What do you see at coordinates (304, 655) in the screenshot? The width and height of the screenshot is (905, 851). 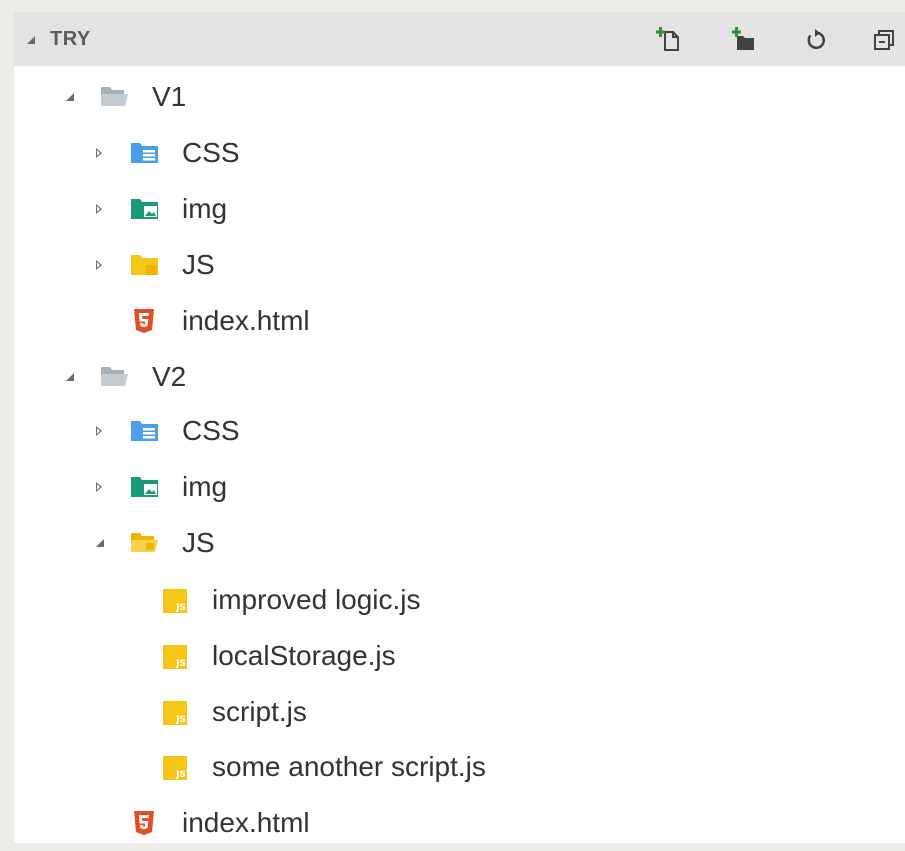 I see `tree-item-label: localStorage.js` at bounding box center [304, 655].